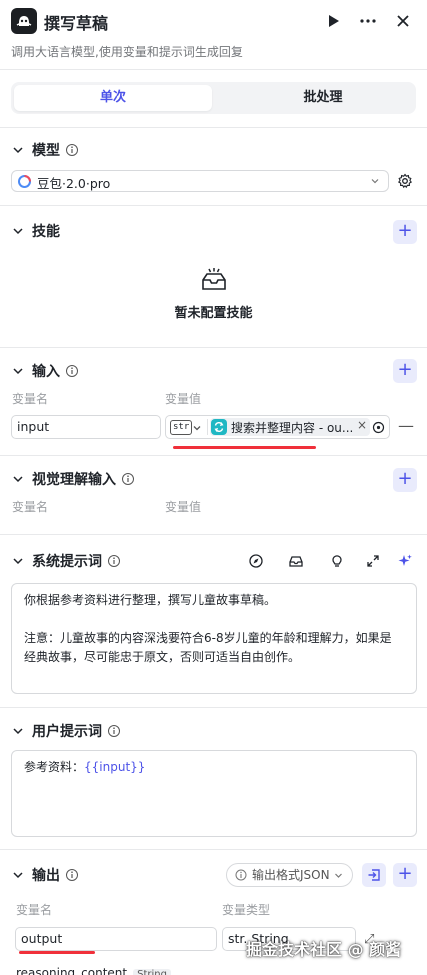 Image resolution: width=427 pixels, height=975 pixels. I want to click on user-prompt-section-header: 用户提示词, so click(66, 731).